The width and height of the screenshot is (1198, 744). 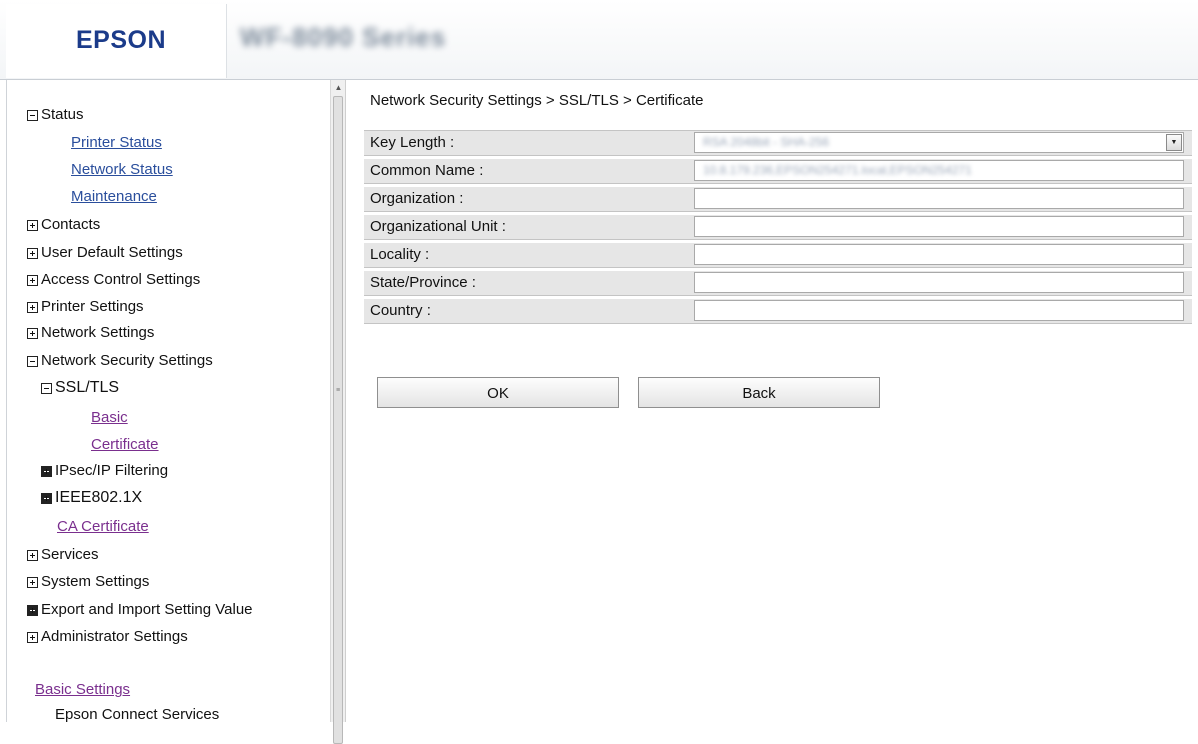 I want to click on tree-item-services: Services, so click(x=63, y=555).